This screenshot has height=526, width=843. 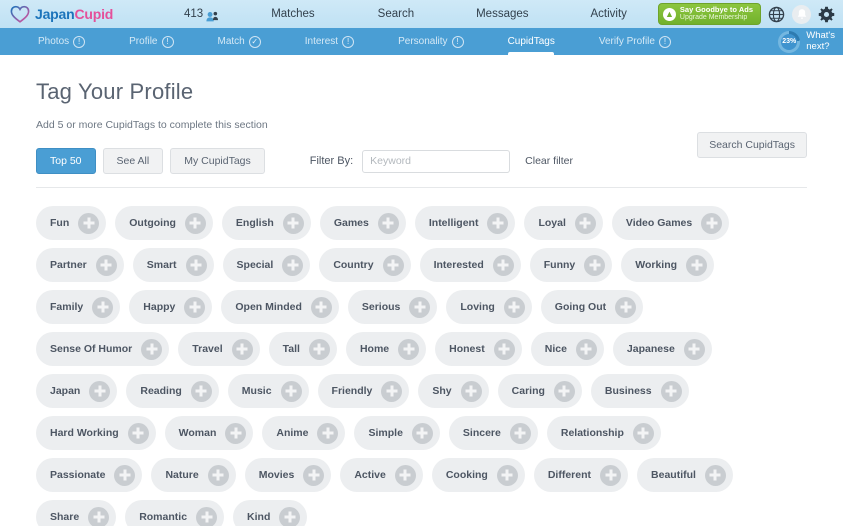 What do you see at coordinates (266, 265) in the screenshot?
I see `cupidtag-pill: Special` at bounding box center [266, 265].